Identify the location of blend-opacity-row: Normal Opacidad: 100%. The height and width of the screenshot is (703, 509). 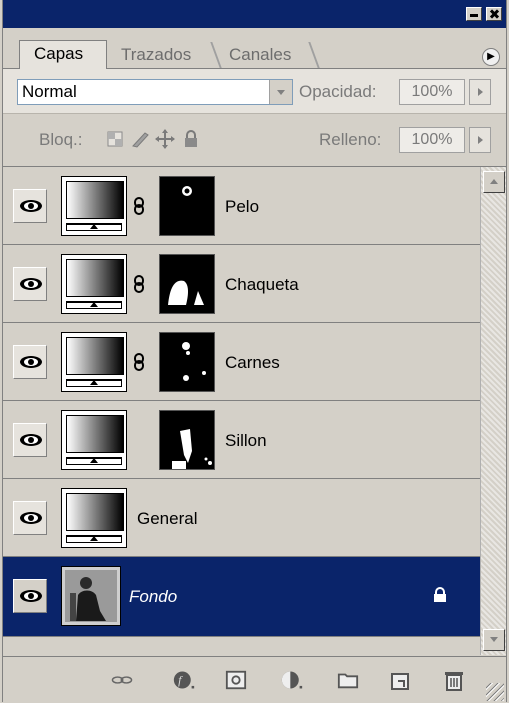
(254, 91).